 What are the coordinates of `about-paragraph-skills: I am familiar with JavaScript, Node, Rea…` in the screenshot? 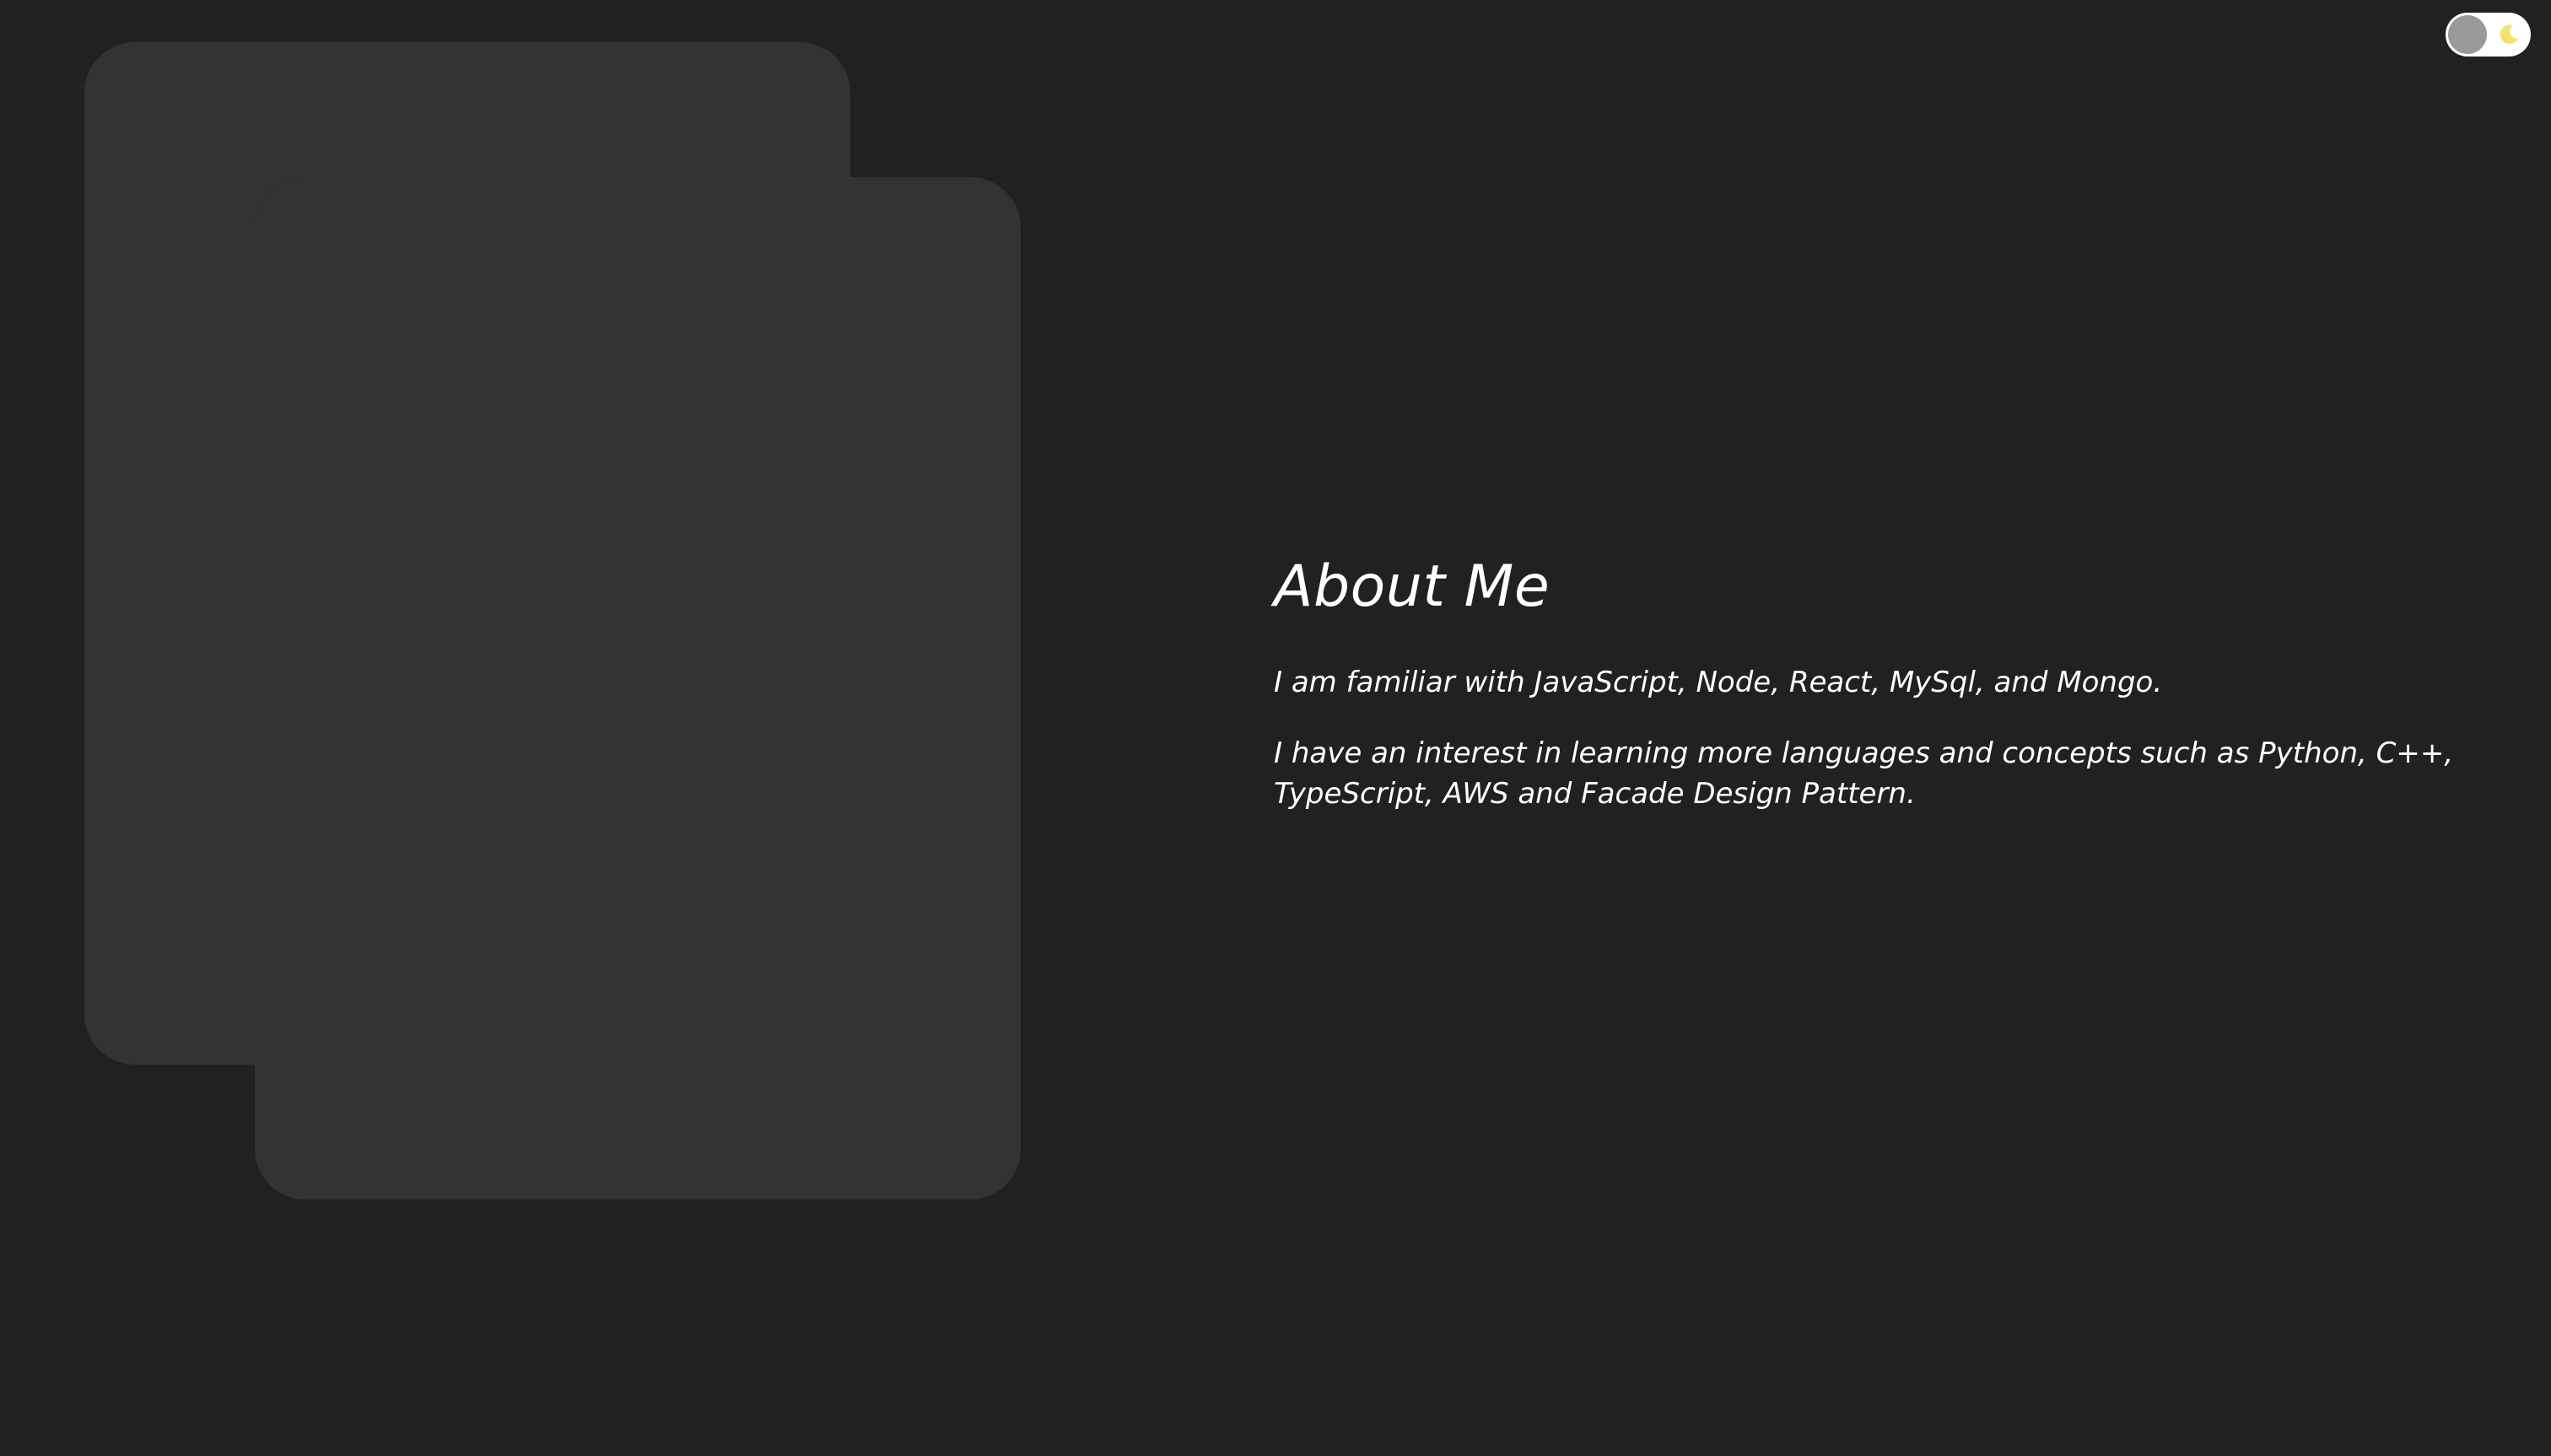 It's located at (1718, 682).